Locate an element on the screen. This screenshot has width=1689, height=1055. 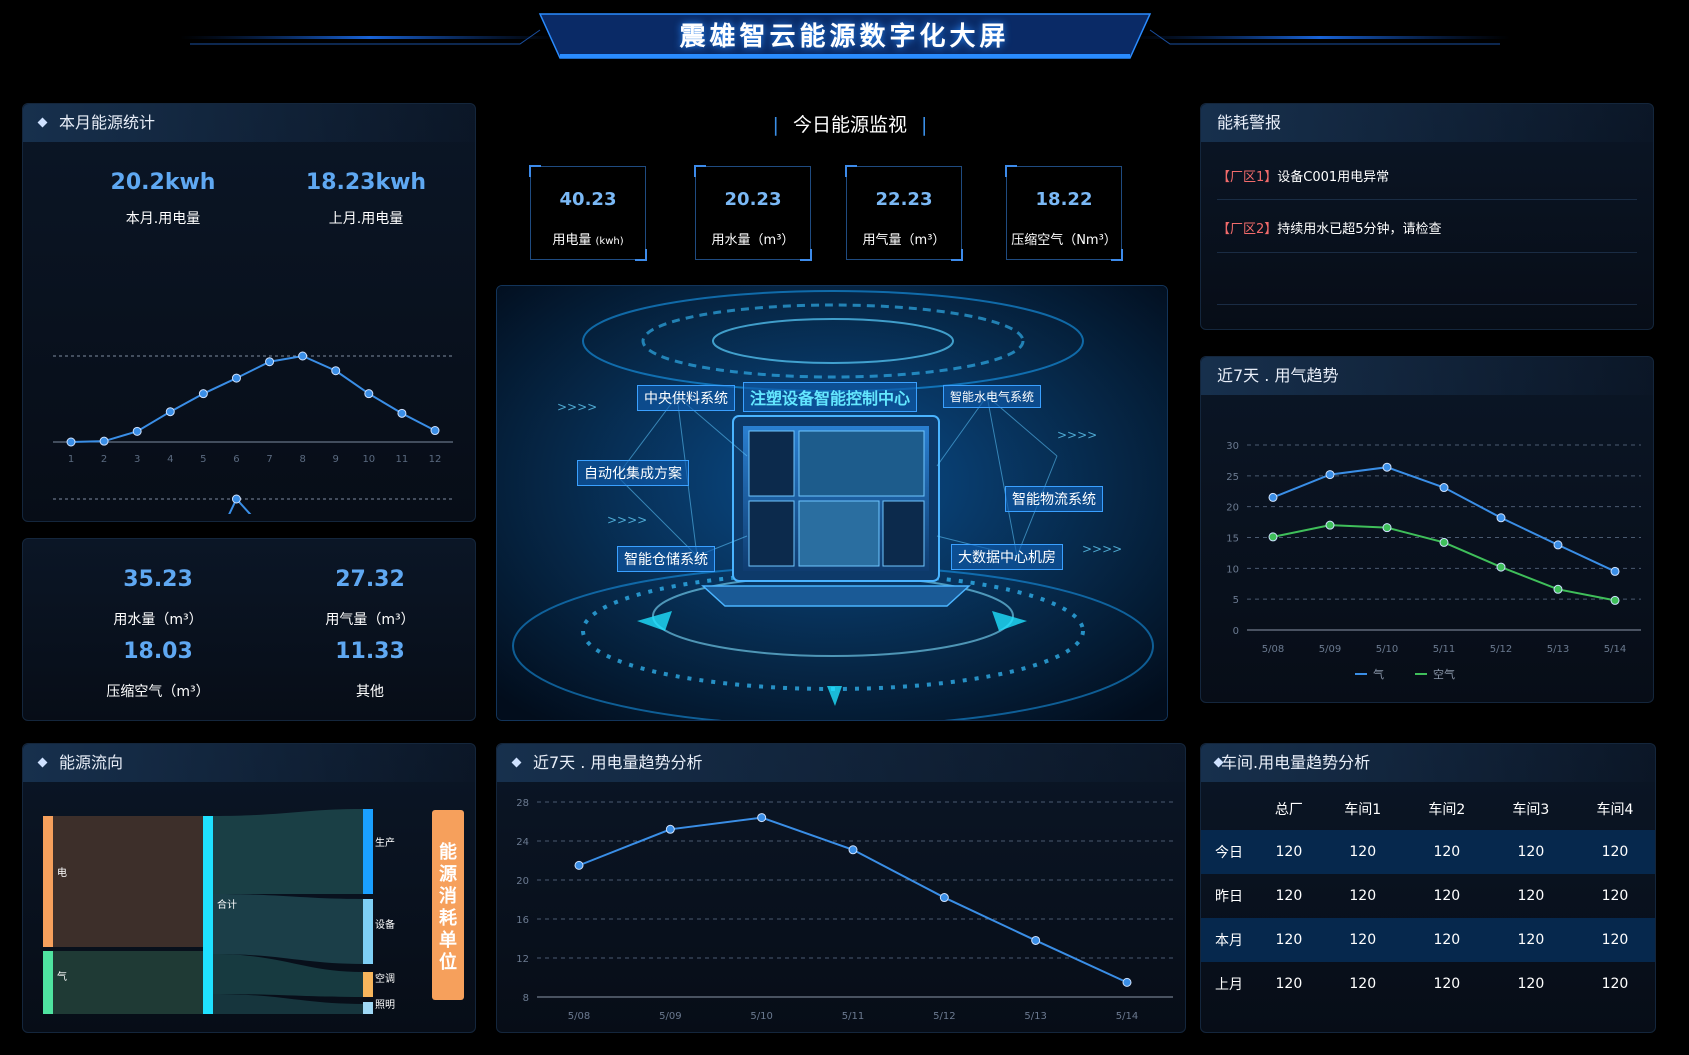
sankey-node-equipment is located at coordinates (368, 931).